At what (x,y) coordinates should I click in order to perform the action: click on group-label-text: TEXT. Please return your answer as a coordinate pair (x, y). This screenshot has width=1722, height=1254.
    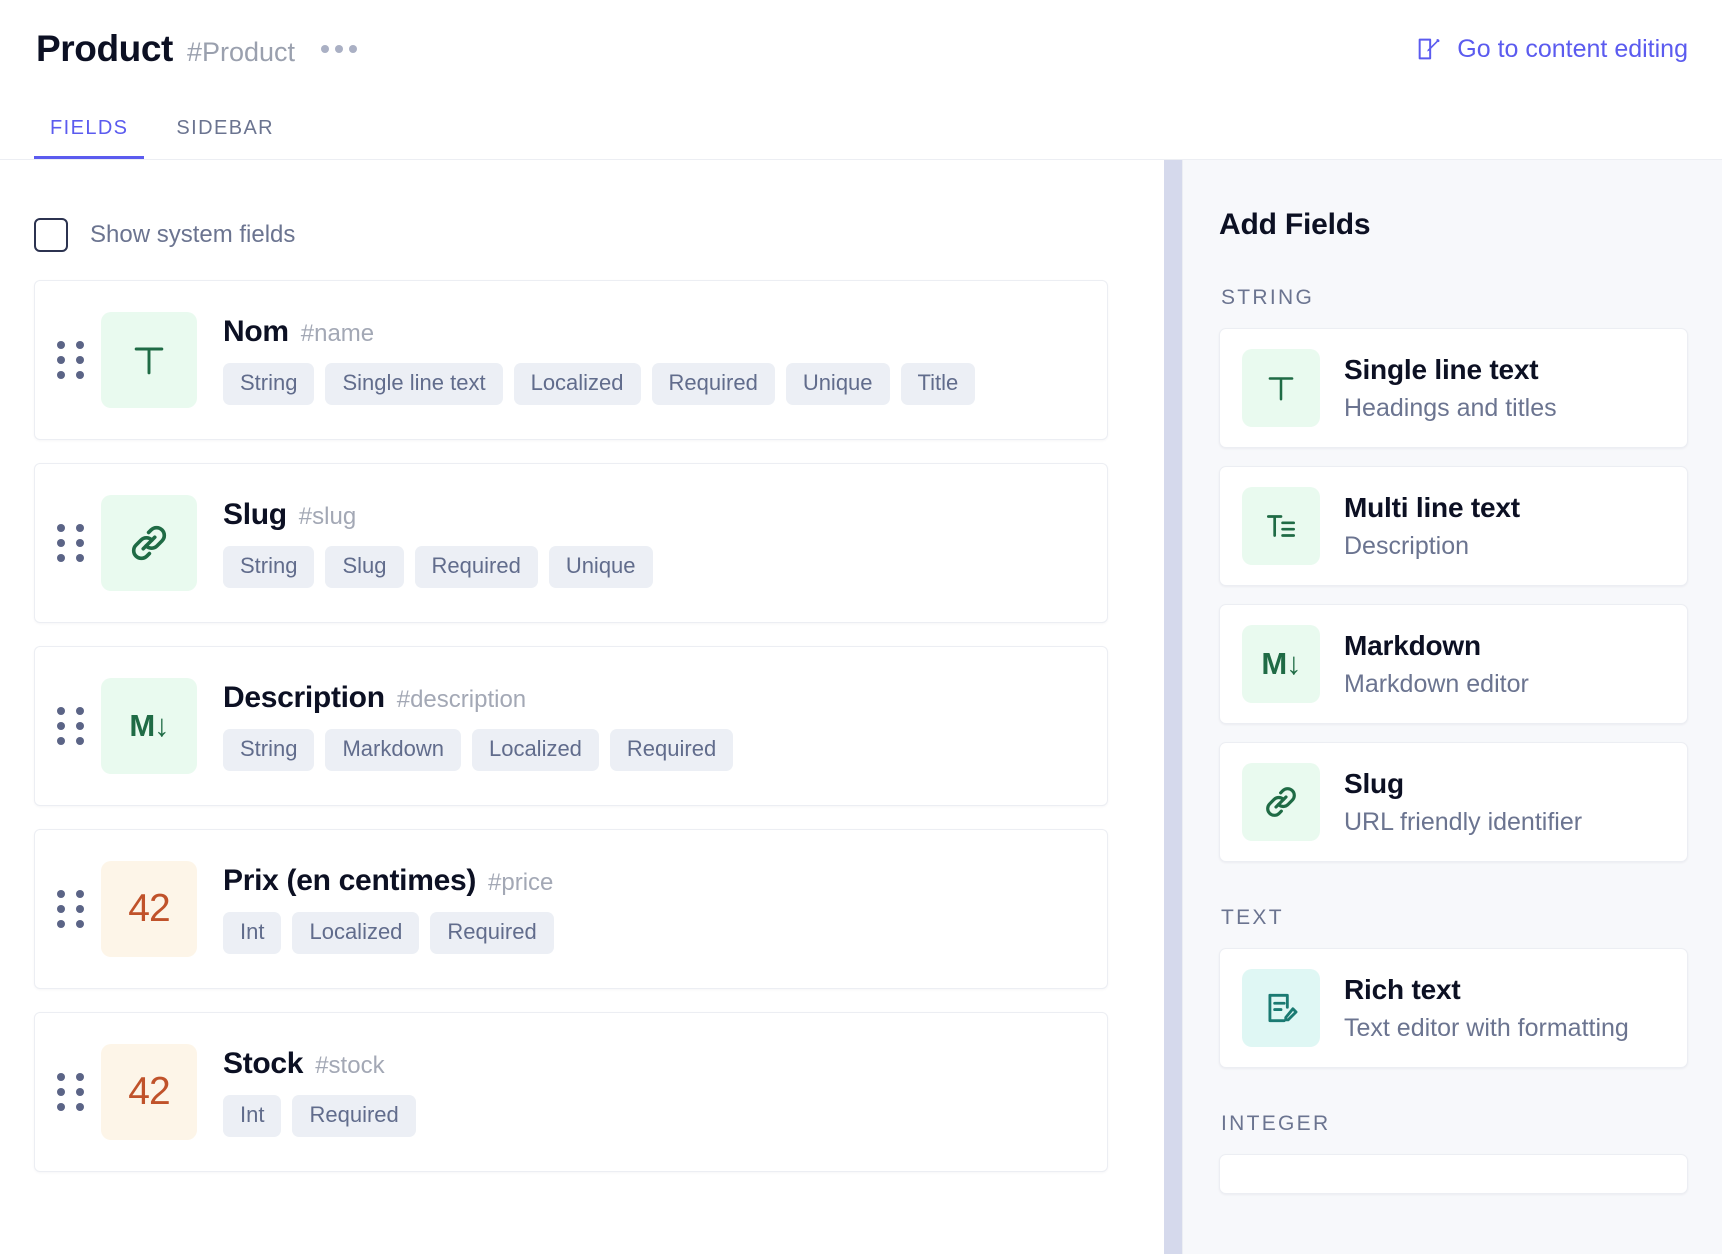
    Looking at the image, I should click on (1252, 917).